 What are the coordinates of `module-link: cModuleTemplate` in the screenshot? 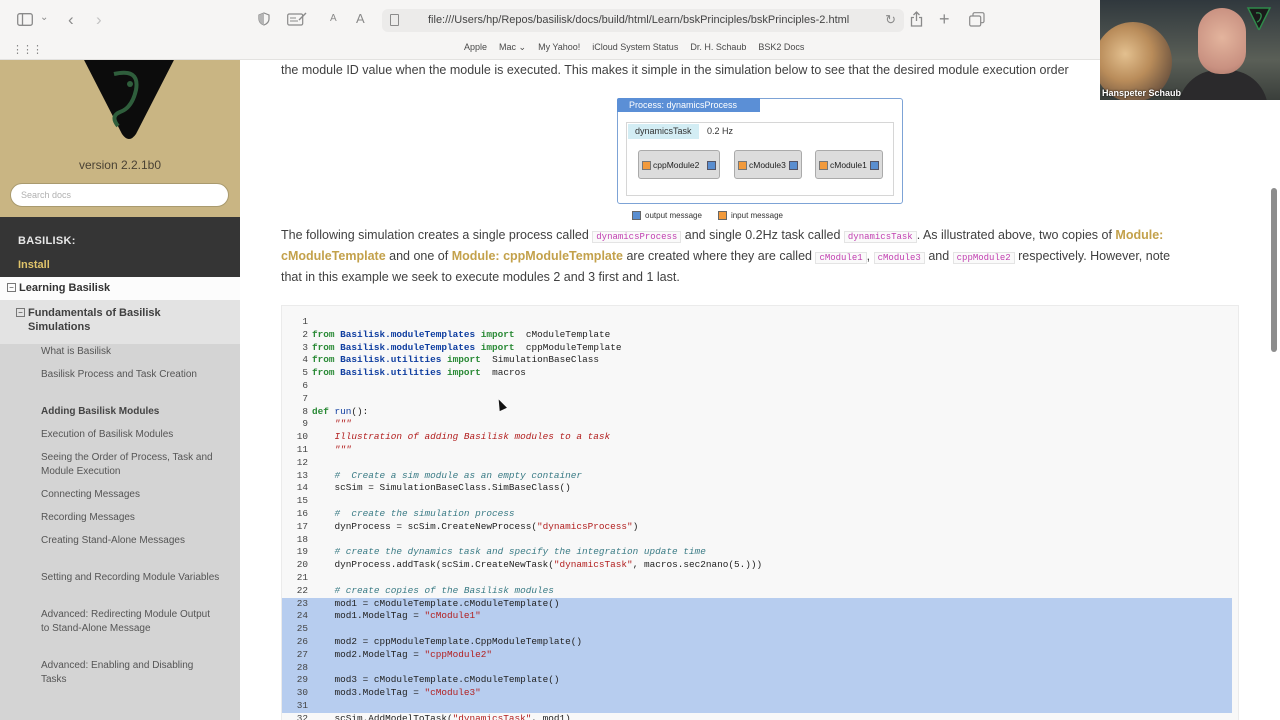 It's located at (333, 256).